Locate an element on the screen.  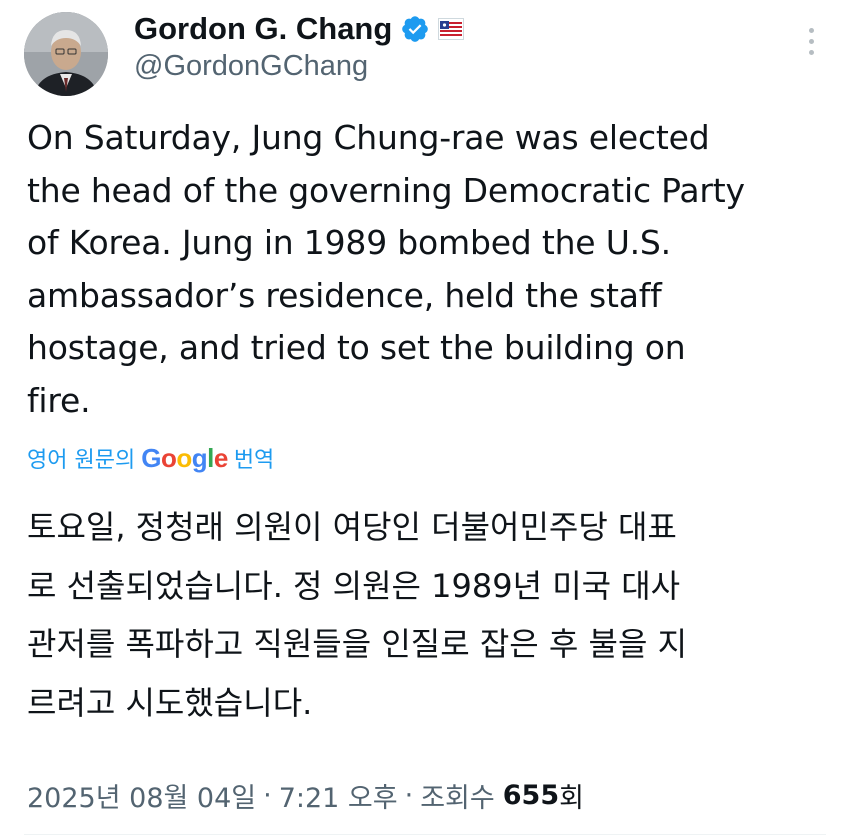
avatar is located at coordinates (66, 54).